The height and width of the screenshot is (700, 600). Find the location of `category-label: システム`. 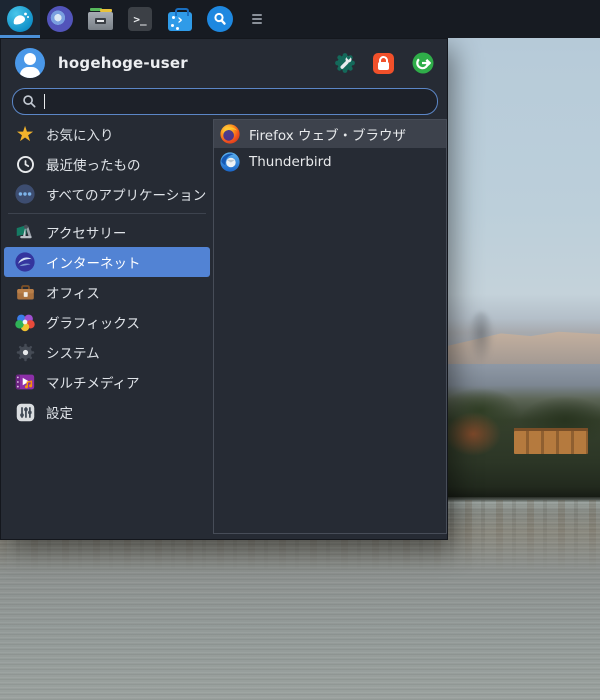

category-label: システム is located at coordinates (73, 354).